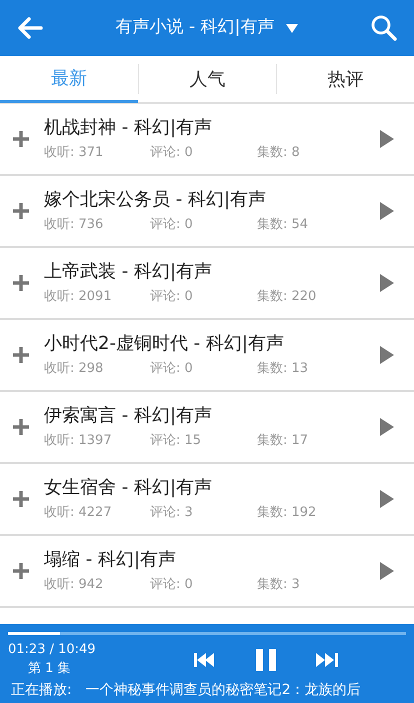  I want to click on episode-label: 第 1 集, so click(49, 669).